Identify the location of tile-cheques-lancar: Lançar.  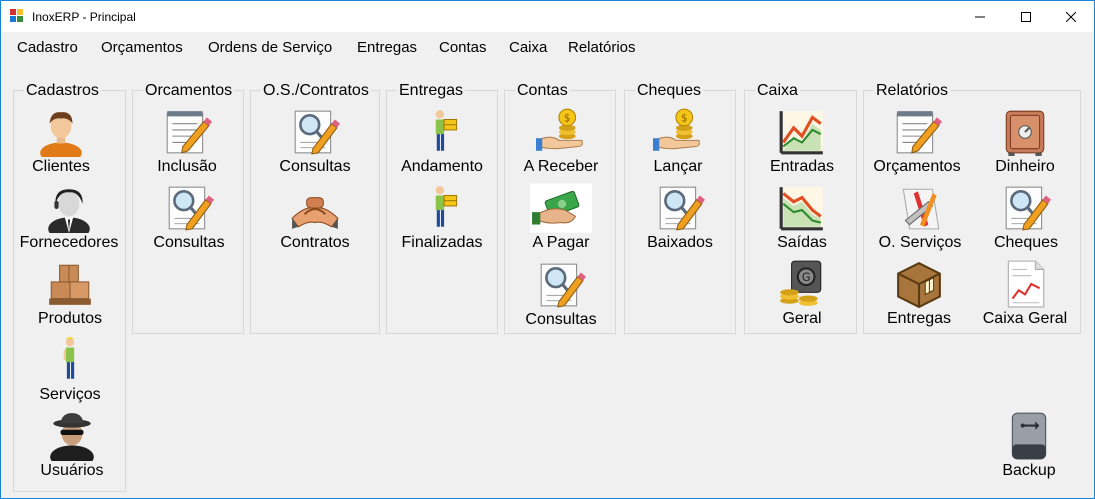
(678, 145).